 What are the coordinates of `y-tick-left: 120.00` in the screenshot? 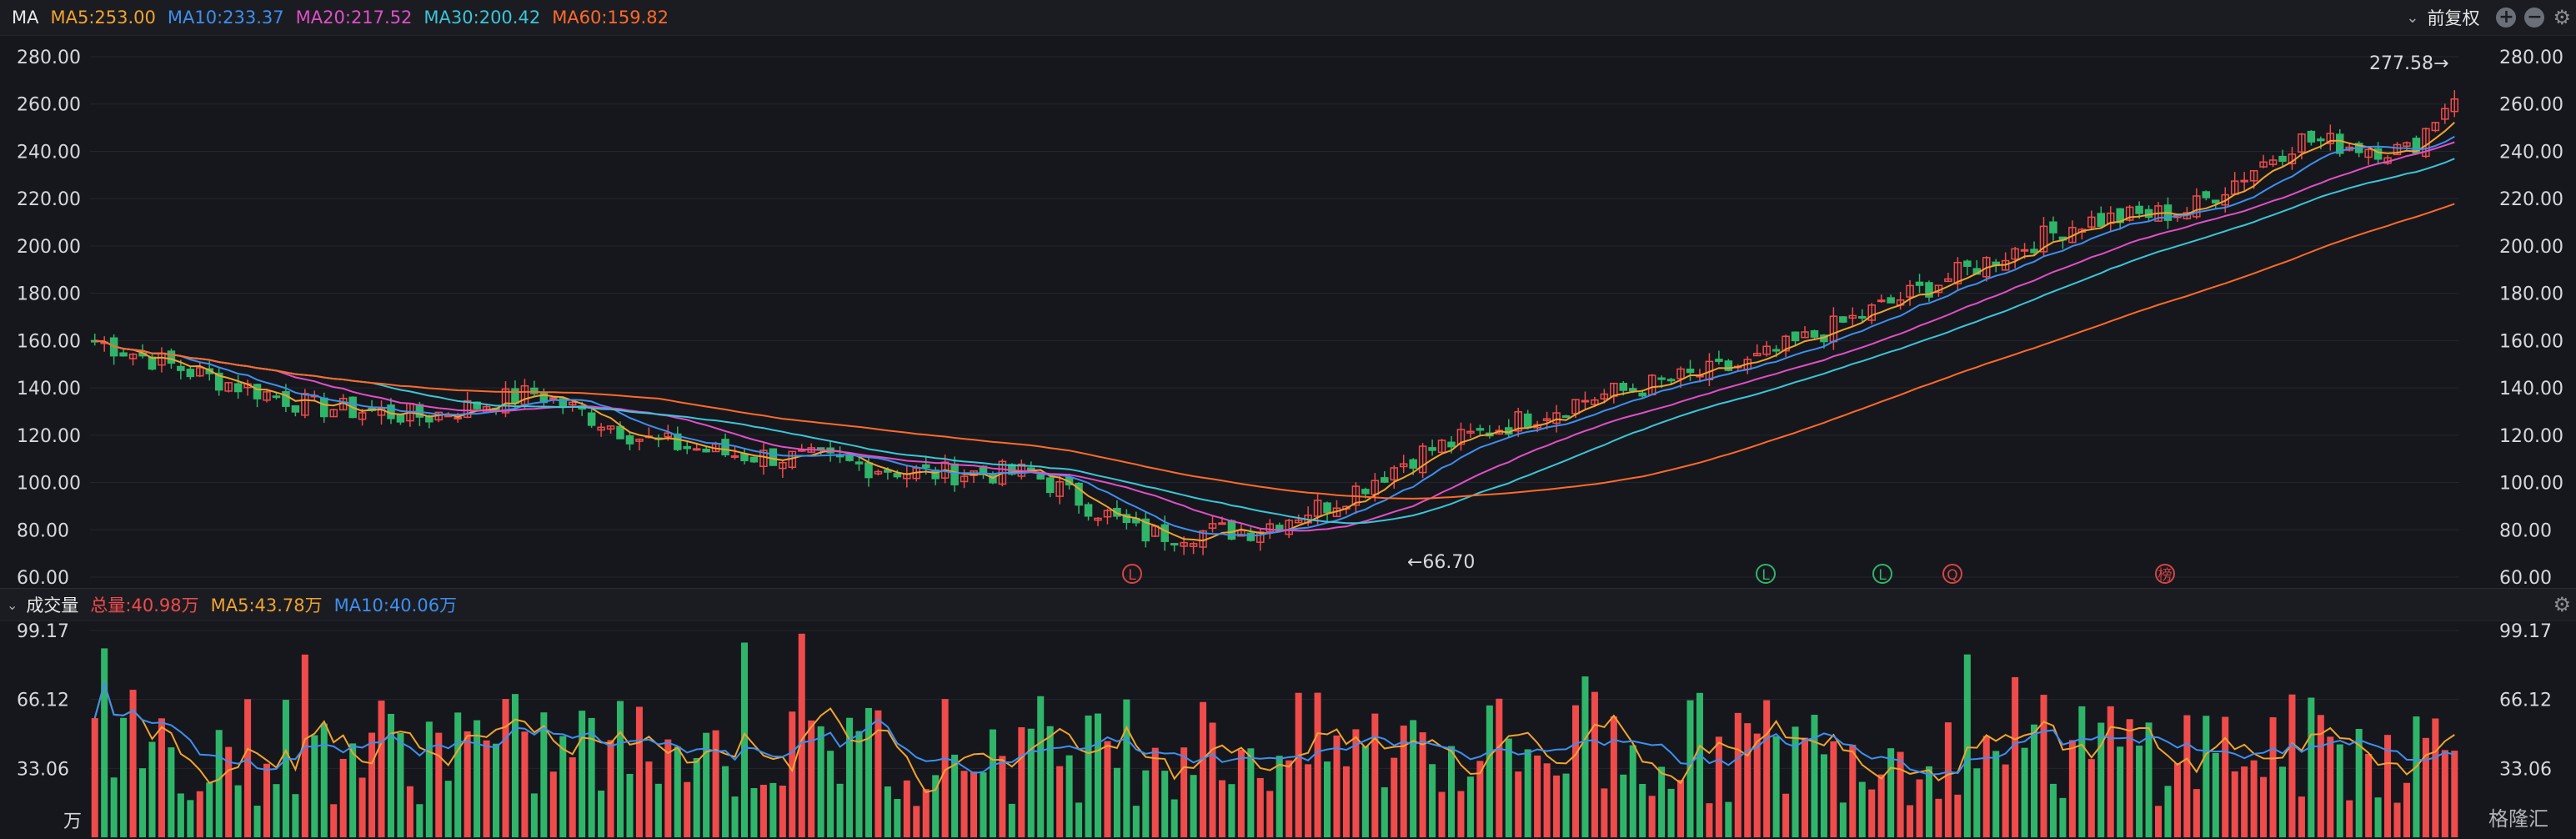 It's located at (49, 436).